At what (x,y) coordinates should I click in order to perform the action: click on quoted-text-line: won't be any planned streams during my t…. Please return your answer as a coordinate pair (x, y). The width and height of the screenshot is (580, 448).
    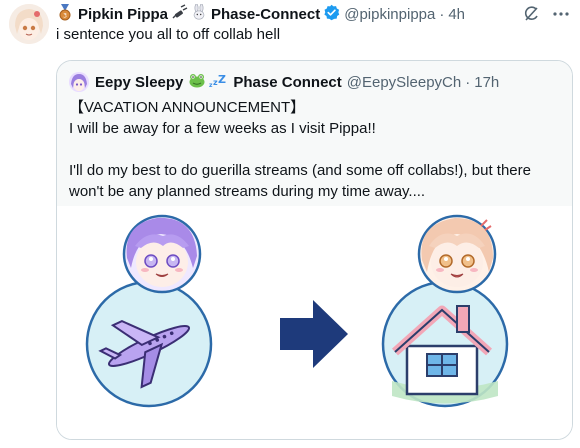
    Looking at the image, I should click on (247, 191).